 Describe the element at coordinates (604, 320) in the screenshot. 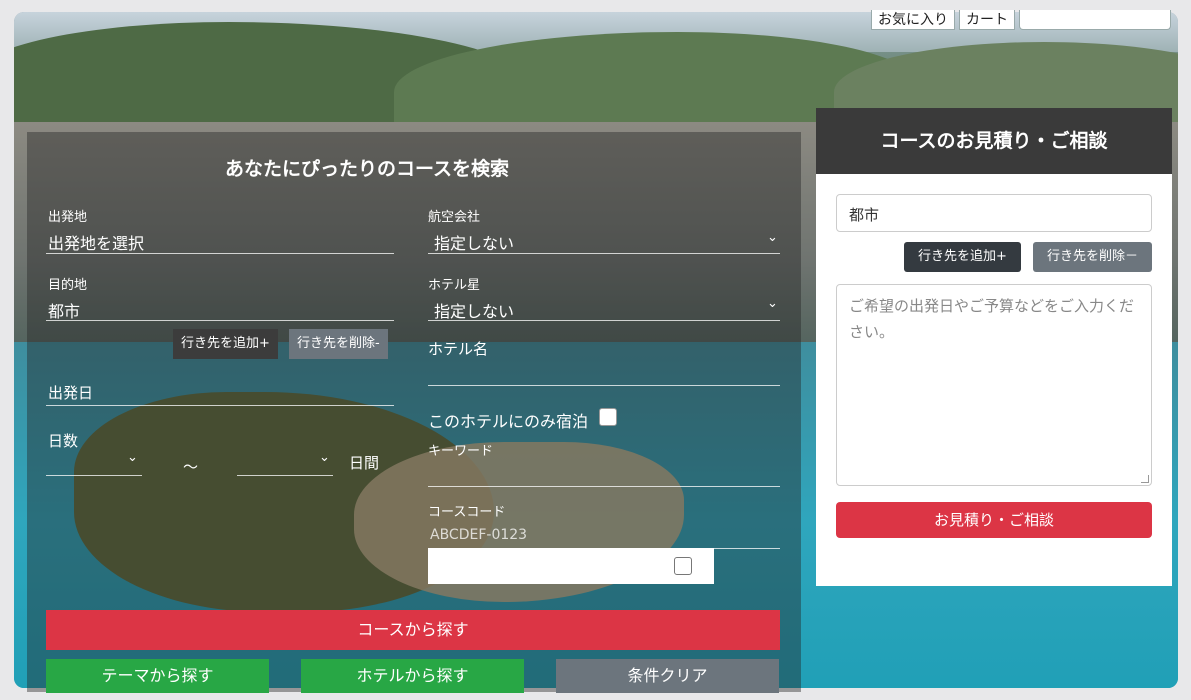

I see `hotel-star-underline` at that location.